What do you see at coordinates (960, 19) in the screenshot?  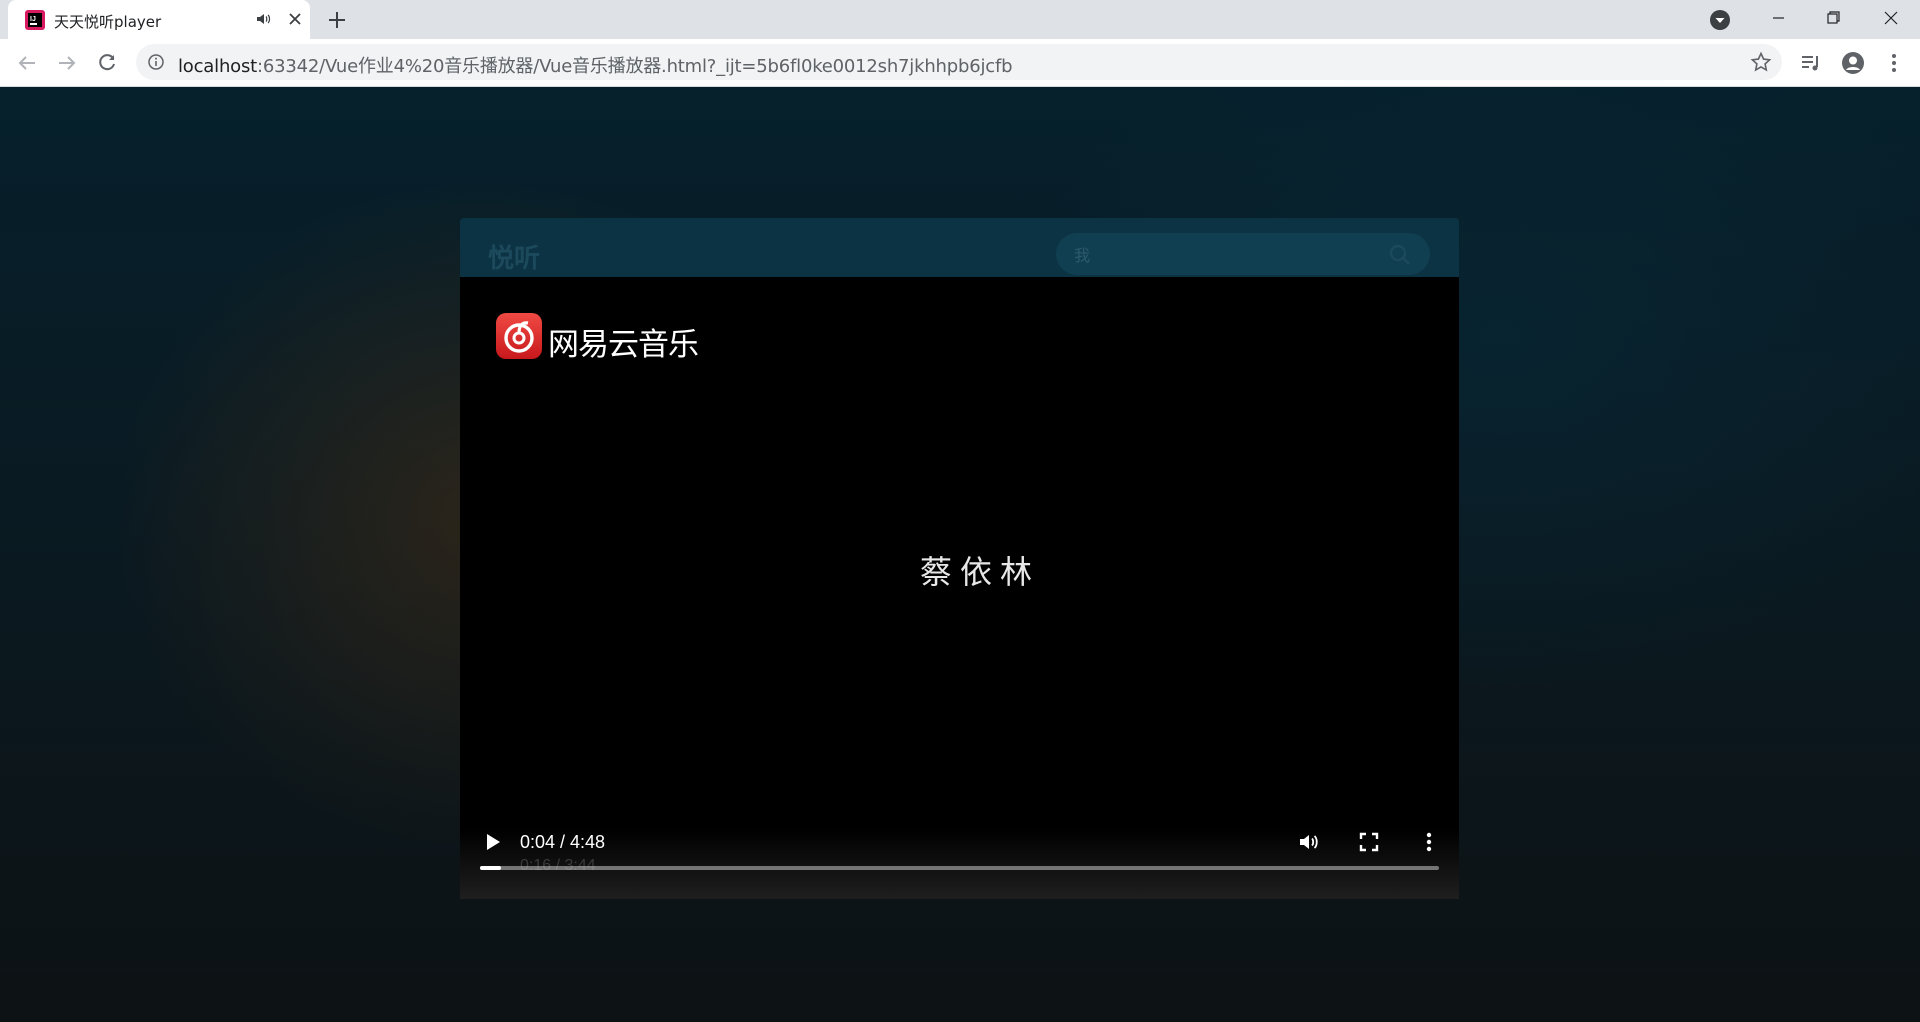 I see `browser-tabstrip: IJ 天天悦听player` at bounding box center [960, 19].